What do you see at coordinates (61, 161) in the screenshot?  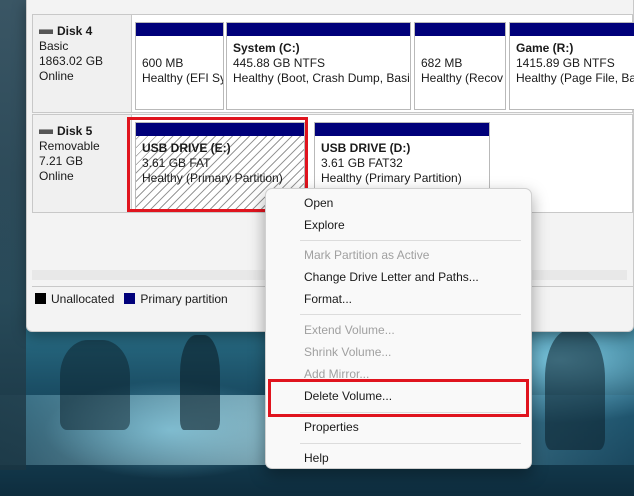 I see `disk-size: 7.21 GB` at bounding box center [61, 161].